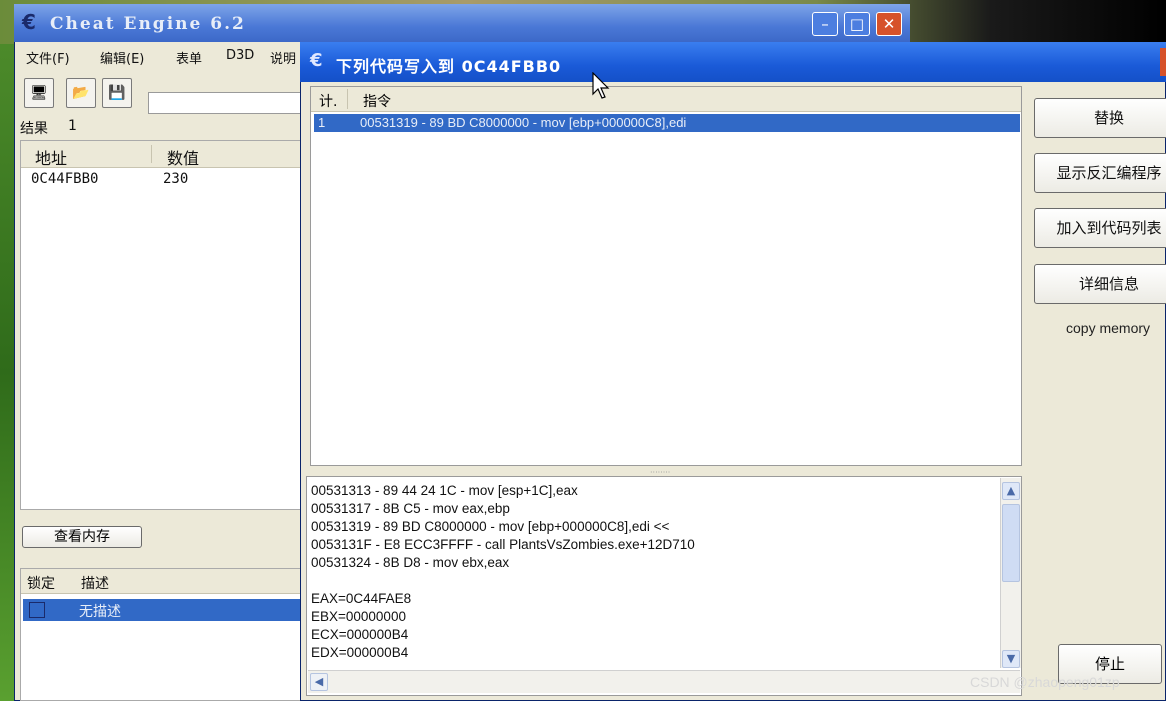 Image resolution: width=1166 pixels, height=701 pixels. I want to click on scroll-up-button: ▲, so click(1011, 491).